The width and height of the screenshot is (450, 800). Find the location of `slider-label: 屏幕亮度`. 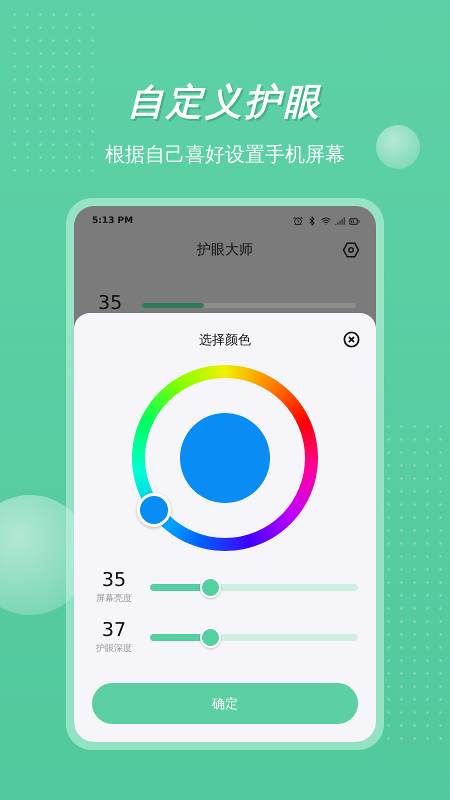

slider-label: 屏幕亮度 is located at coordinates (114, 598).